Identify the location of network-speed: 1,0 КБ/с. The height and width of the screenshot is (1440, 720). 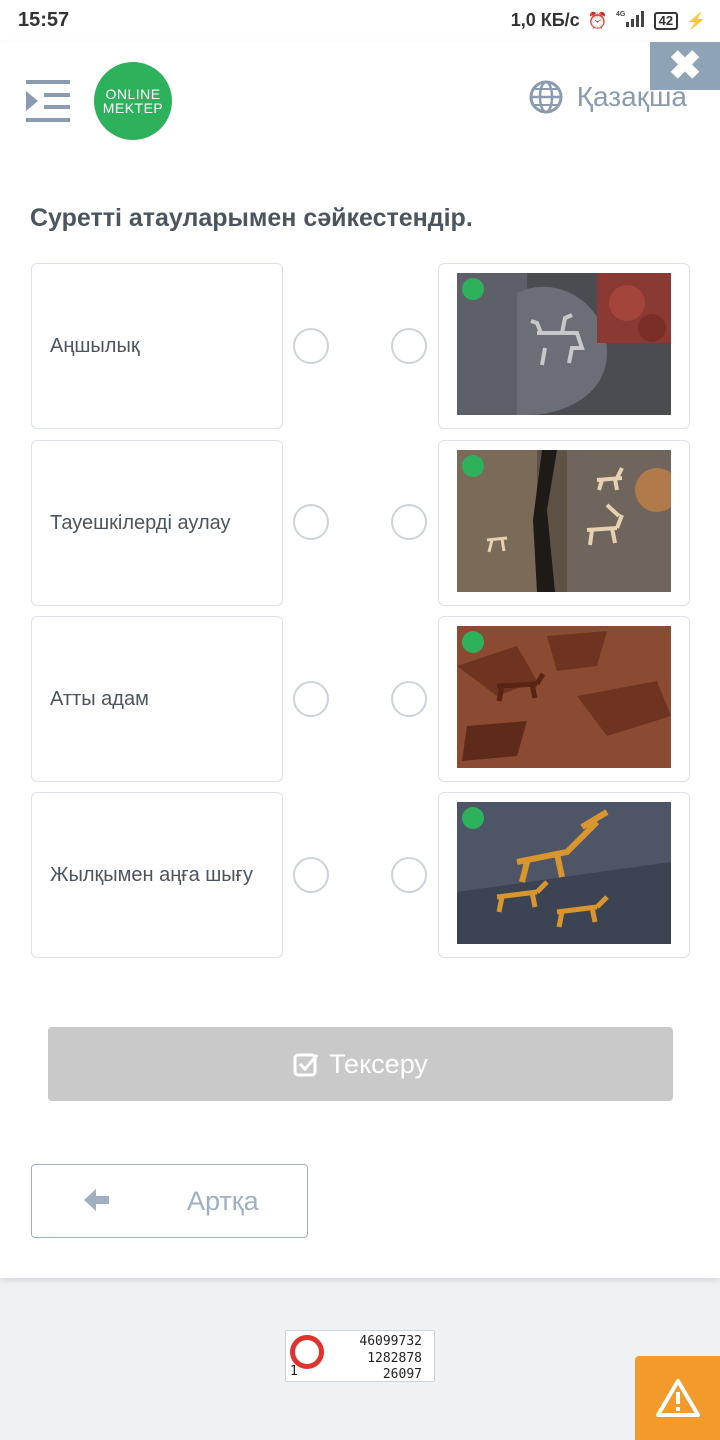
(545, 20).